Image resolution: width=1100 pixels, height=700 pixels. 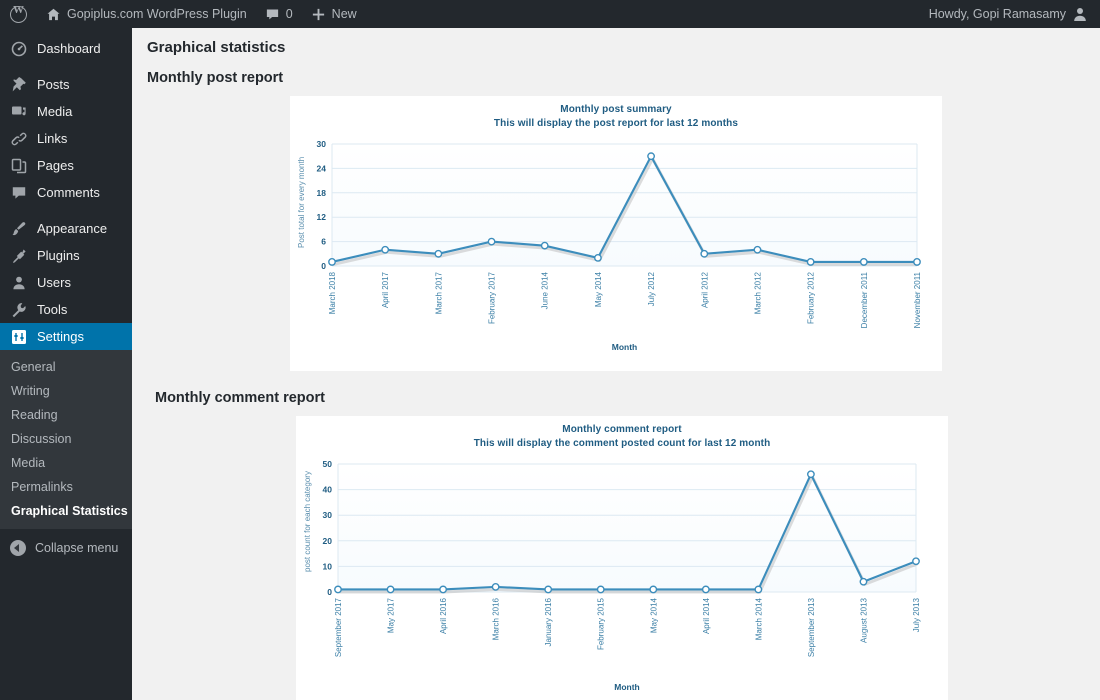 What do you see at coordinates (811, 627) in the screenshot?
I see `svg-text: September 2013` at bounding box center [811, 627].